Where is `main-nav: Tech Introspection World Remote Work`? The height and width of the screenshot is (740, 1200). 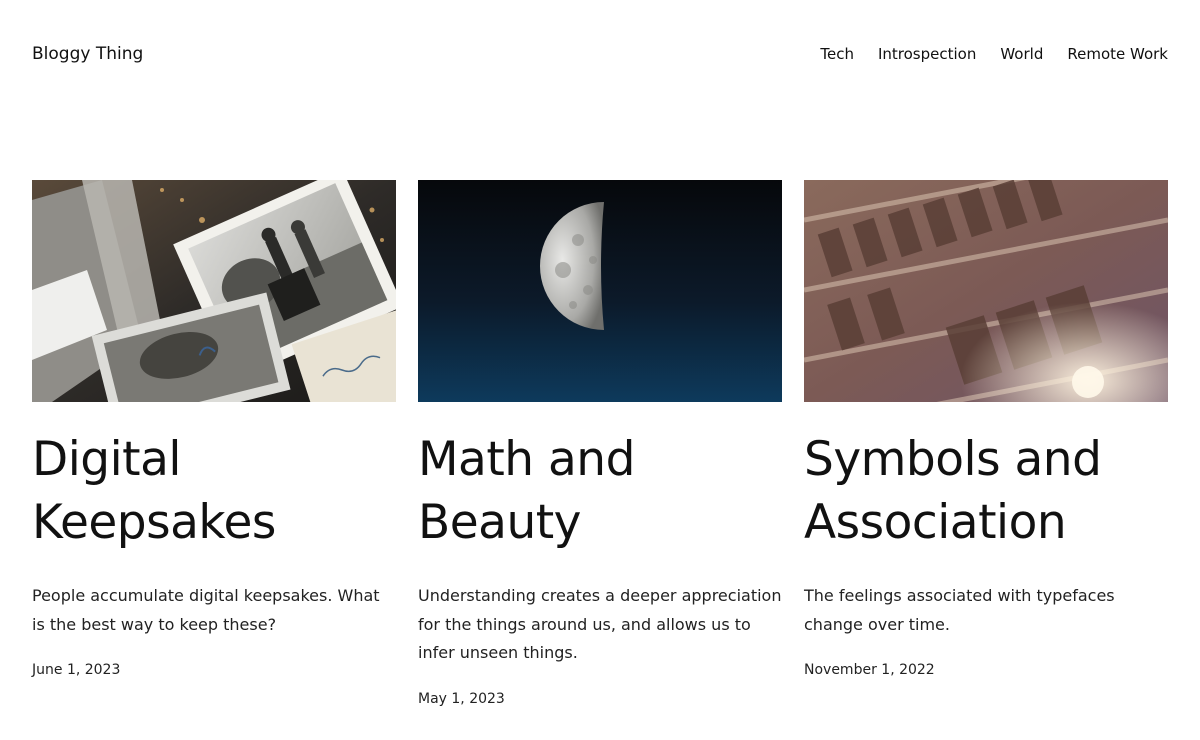 main-nav: Tech Introspection World Remote Work is located at coordinates (994, 54).